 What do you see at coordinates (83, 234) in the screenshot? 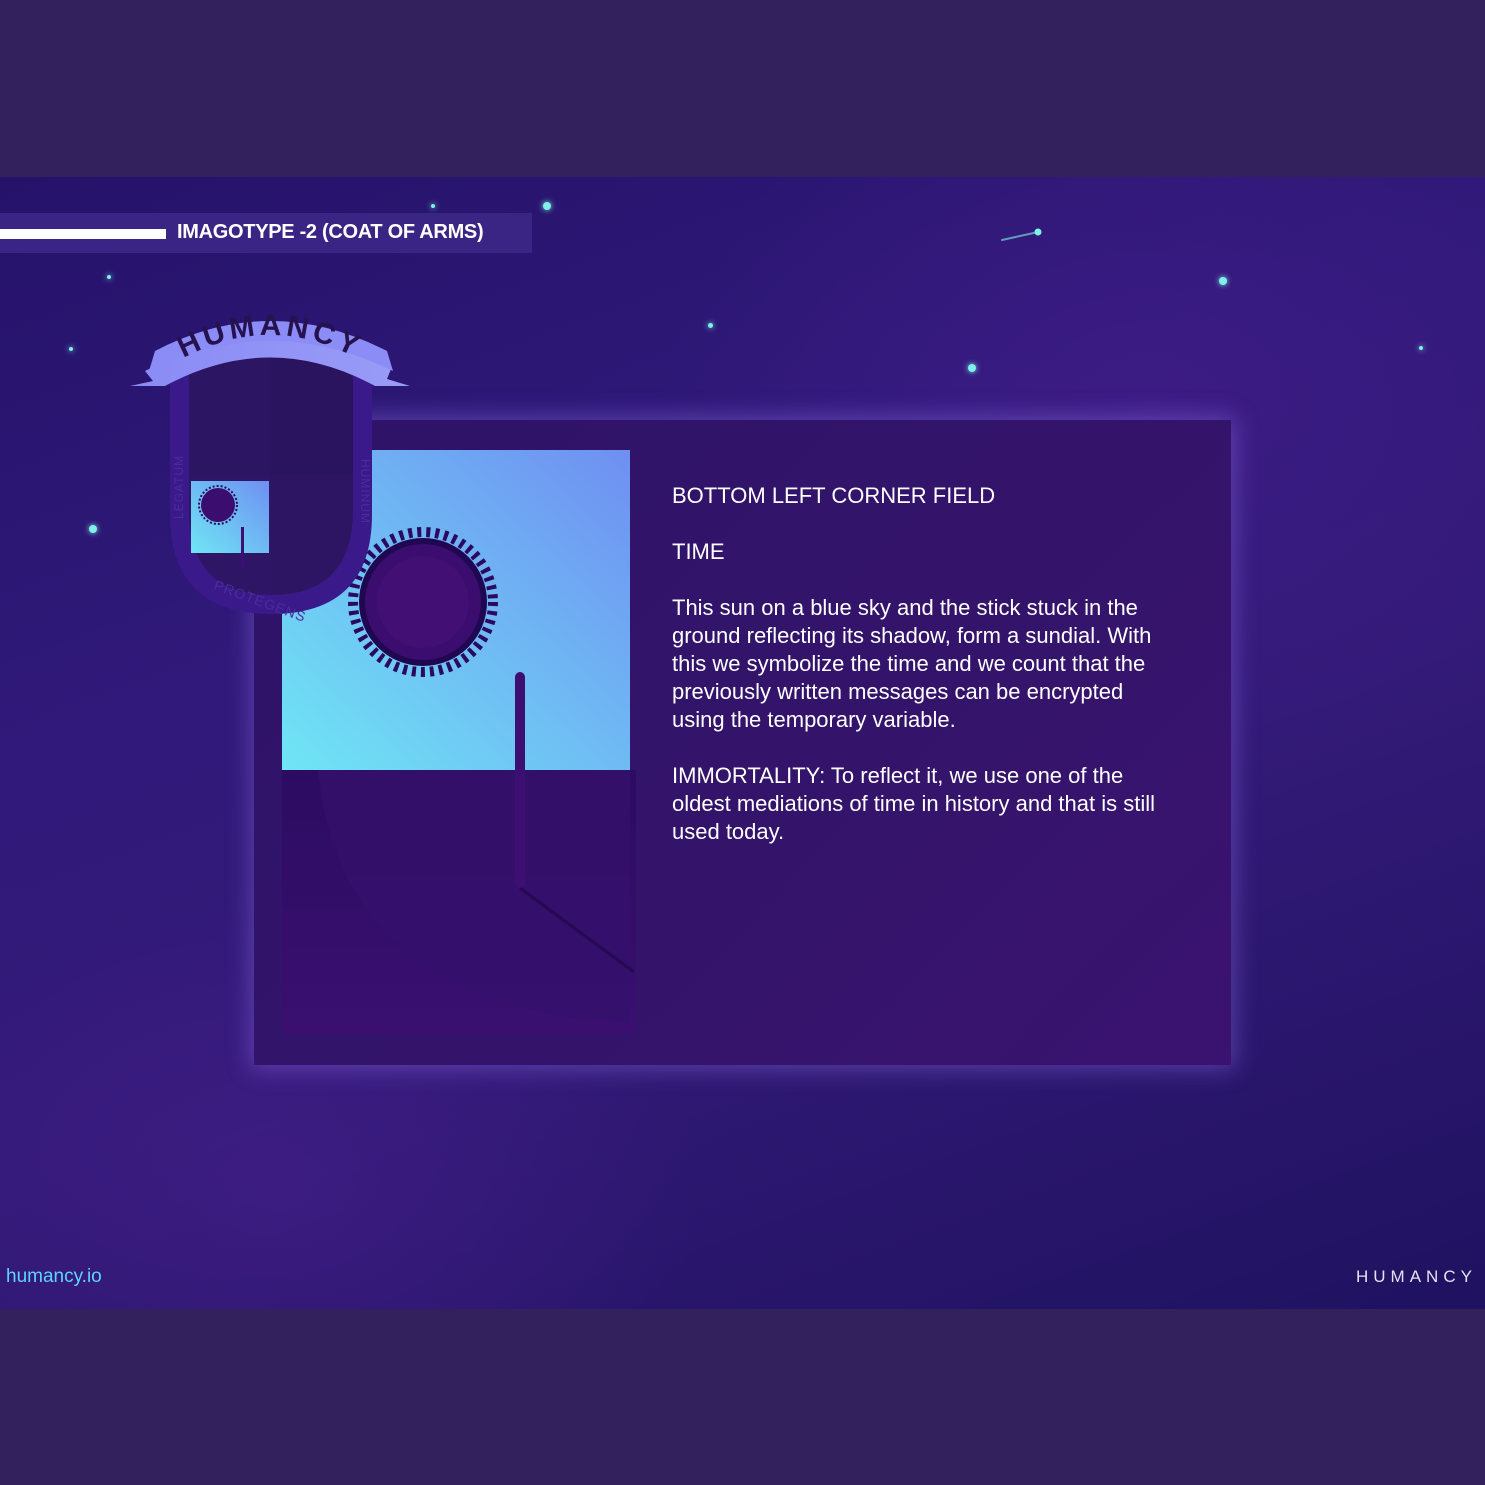
I see `title-accent-line` at bounding box center [83, 234].